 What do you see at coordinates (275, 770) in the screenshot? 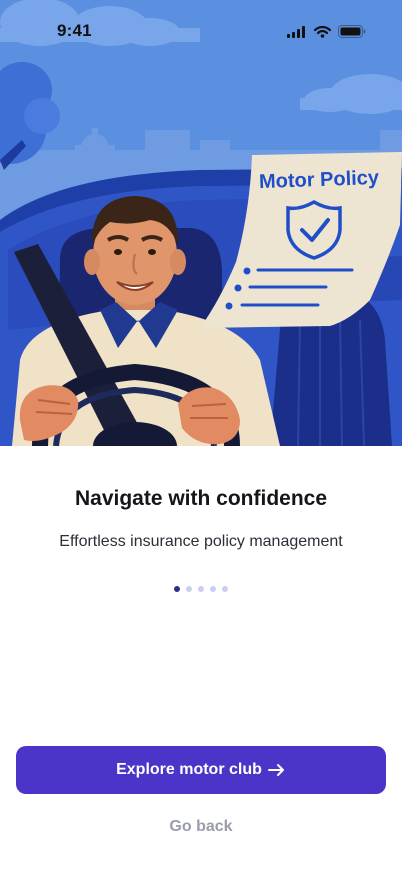
I see `arrow-right-icon` at bounding box center [275, 770].